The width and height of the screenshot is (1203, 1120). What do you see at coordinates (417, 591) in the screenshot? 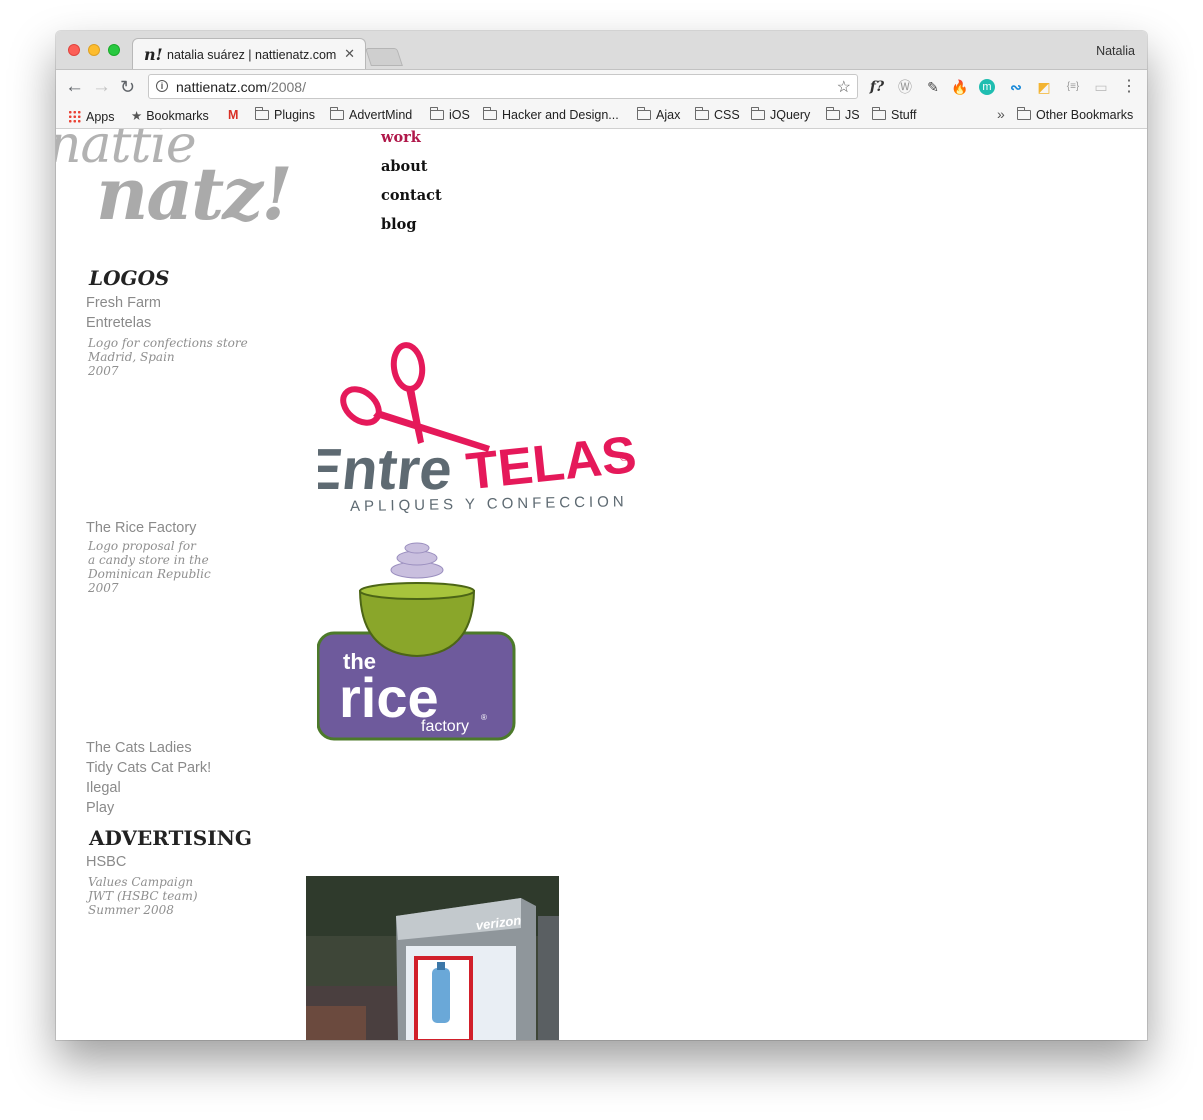
I see `bowl-rim` at bounding box center [417, 591].